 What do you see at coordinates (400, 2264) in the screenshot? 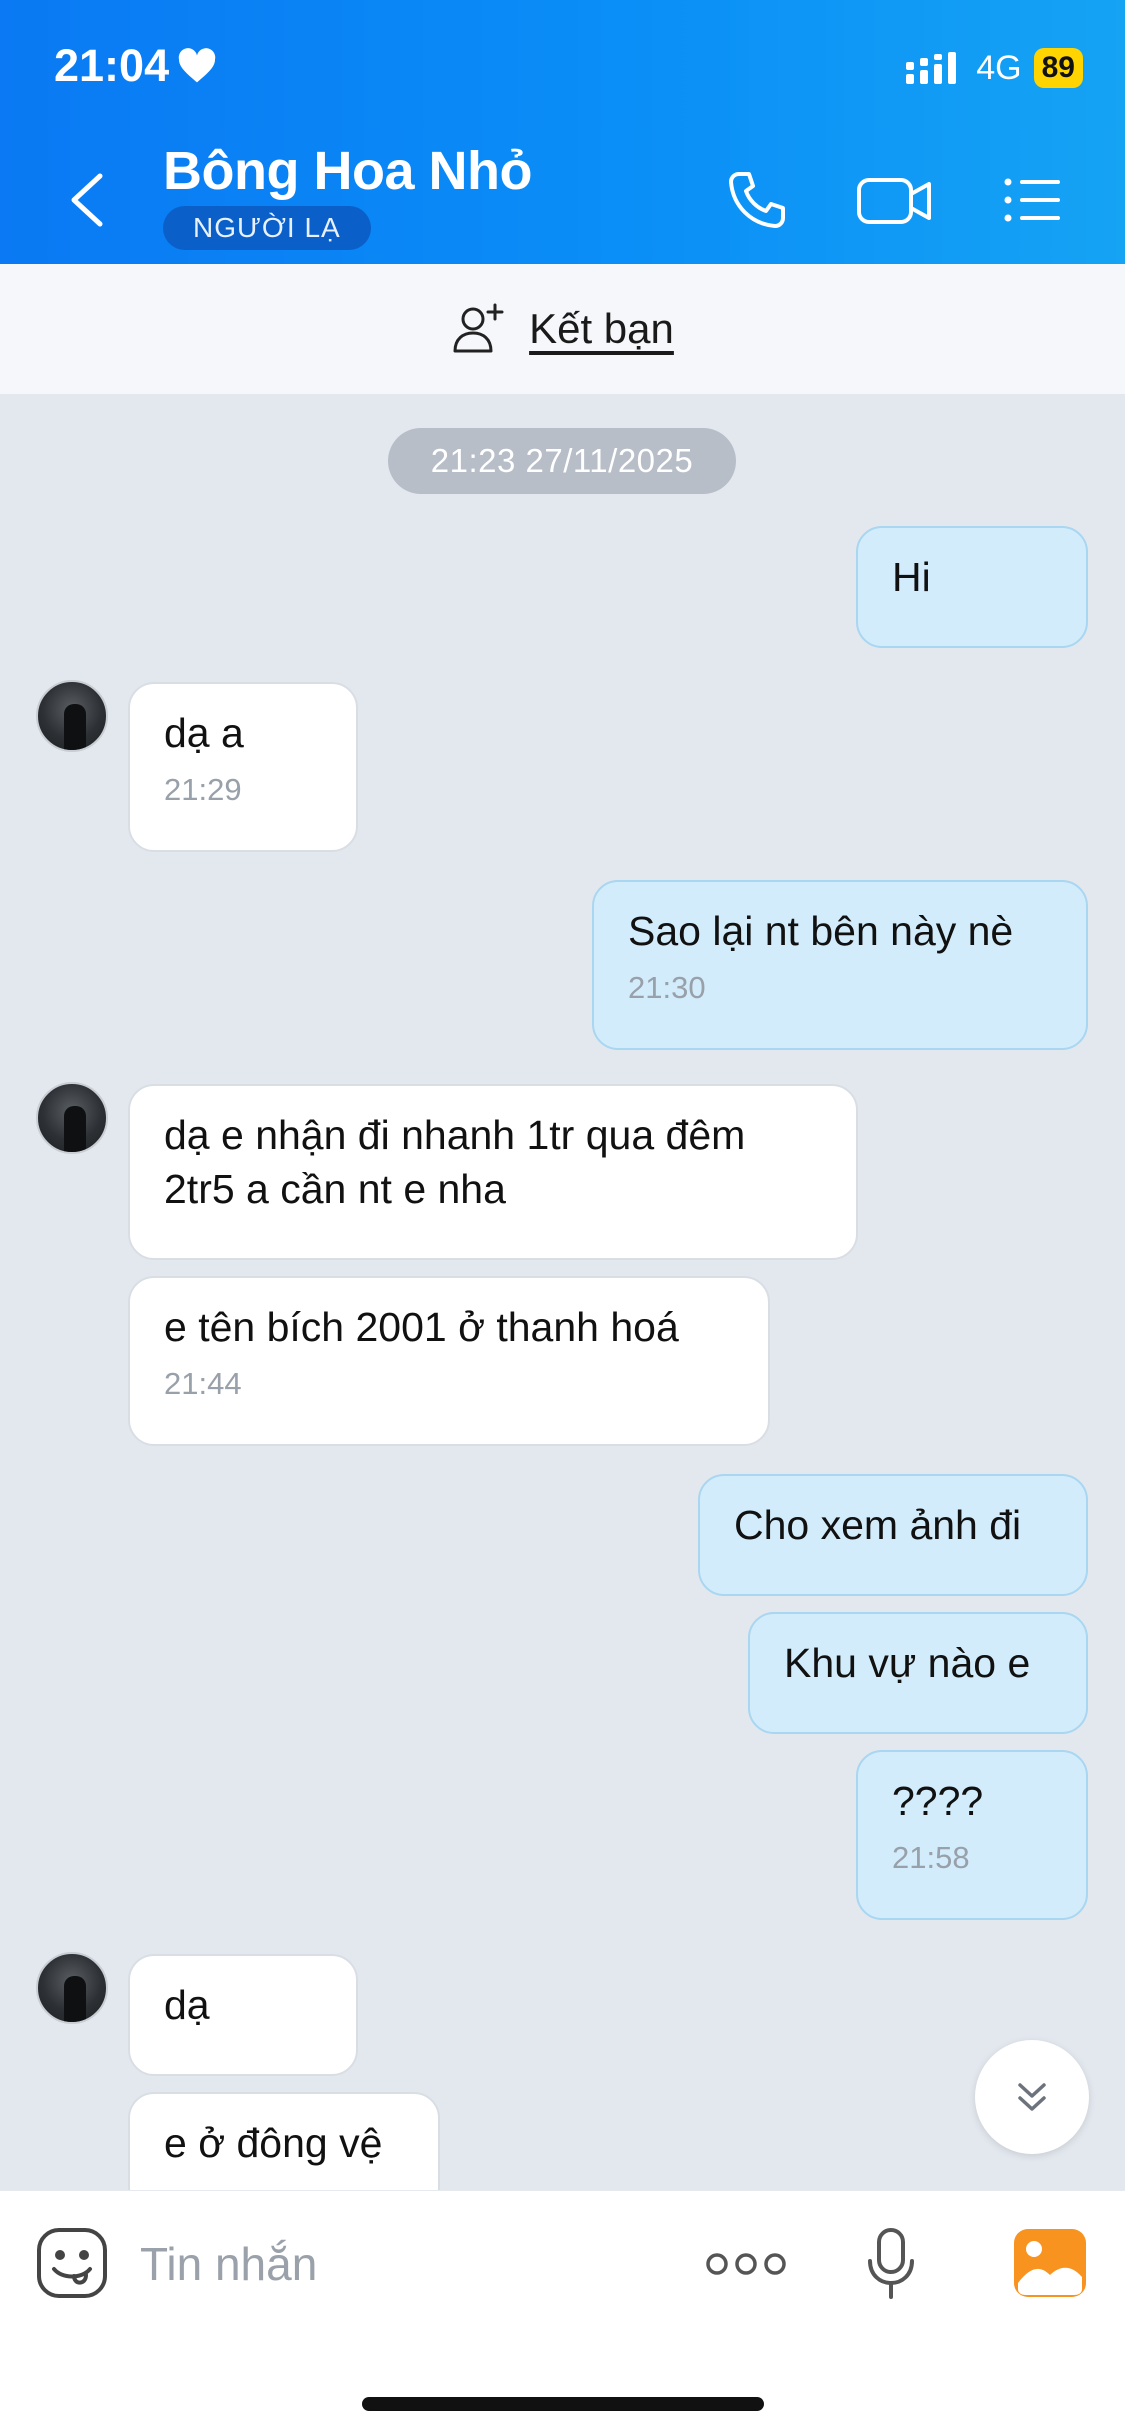
I see `message-input` at bounding box center [400, 2264].